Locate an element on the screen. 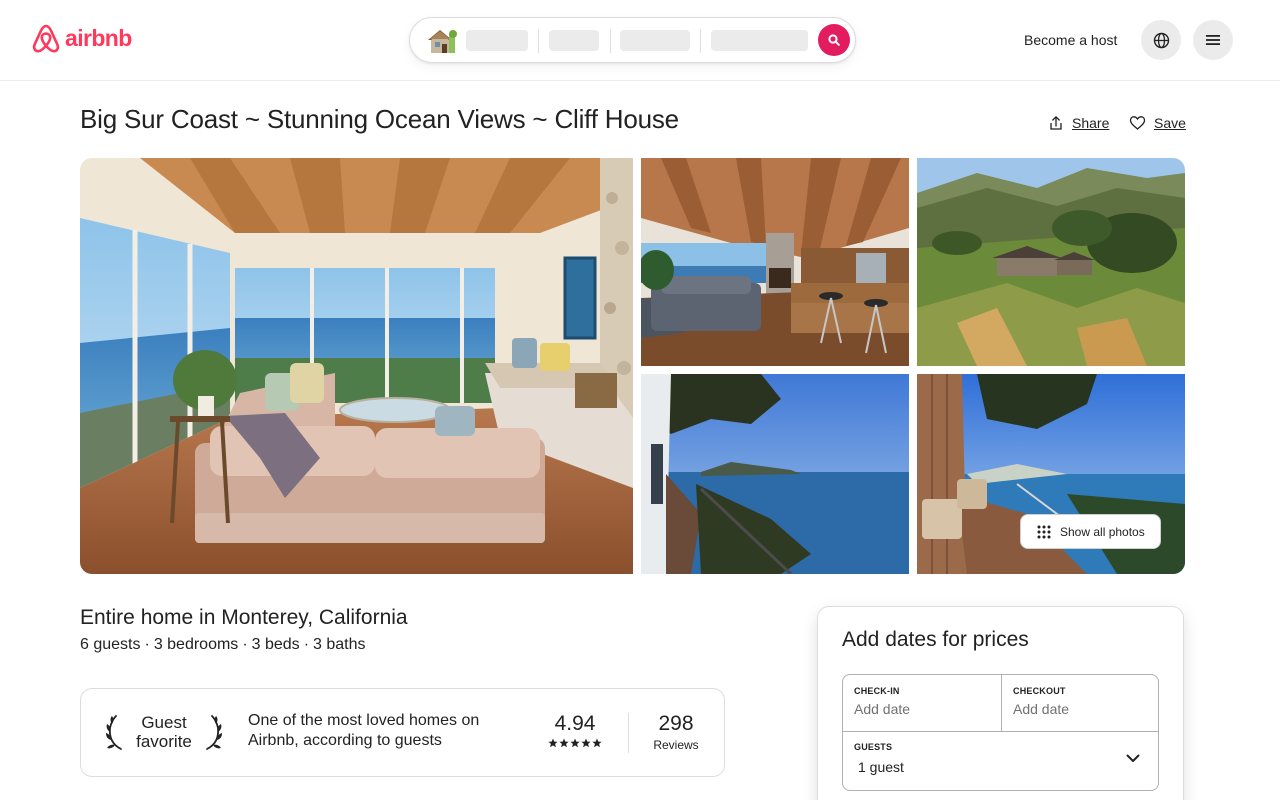  checkout-field: CHECKOUT Add date is located at coordinates (1083, 701).